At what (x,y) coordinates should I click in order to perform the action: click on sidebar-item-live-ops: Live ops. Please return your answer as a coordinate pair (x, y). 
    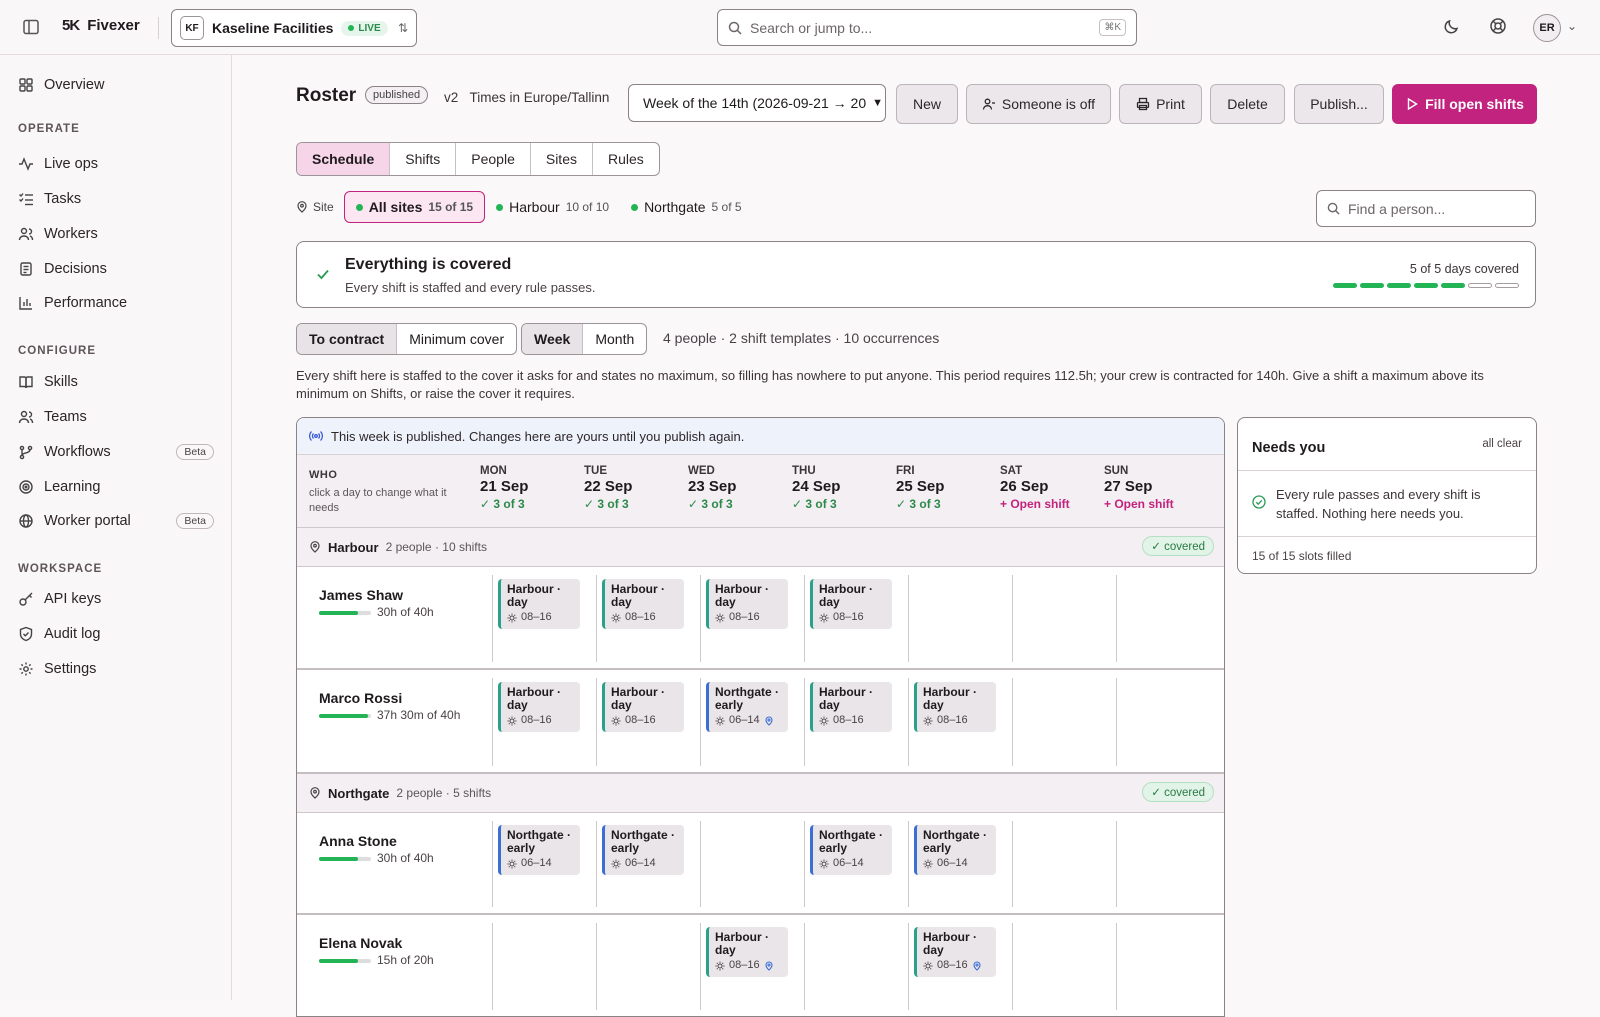
    Looking at the image, I should click on (116, 164).